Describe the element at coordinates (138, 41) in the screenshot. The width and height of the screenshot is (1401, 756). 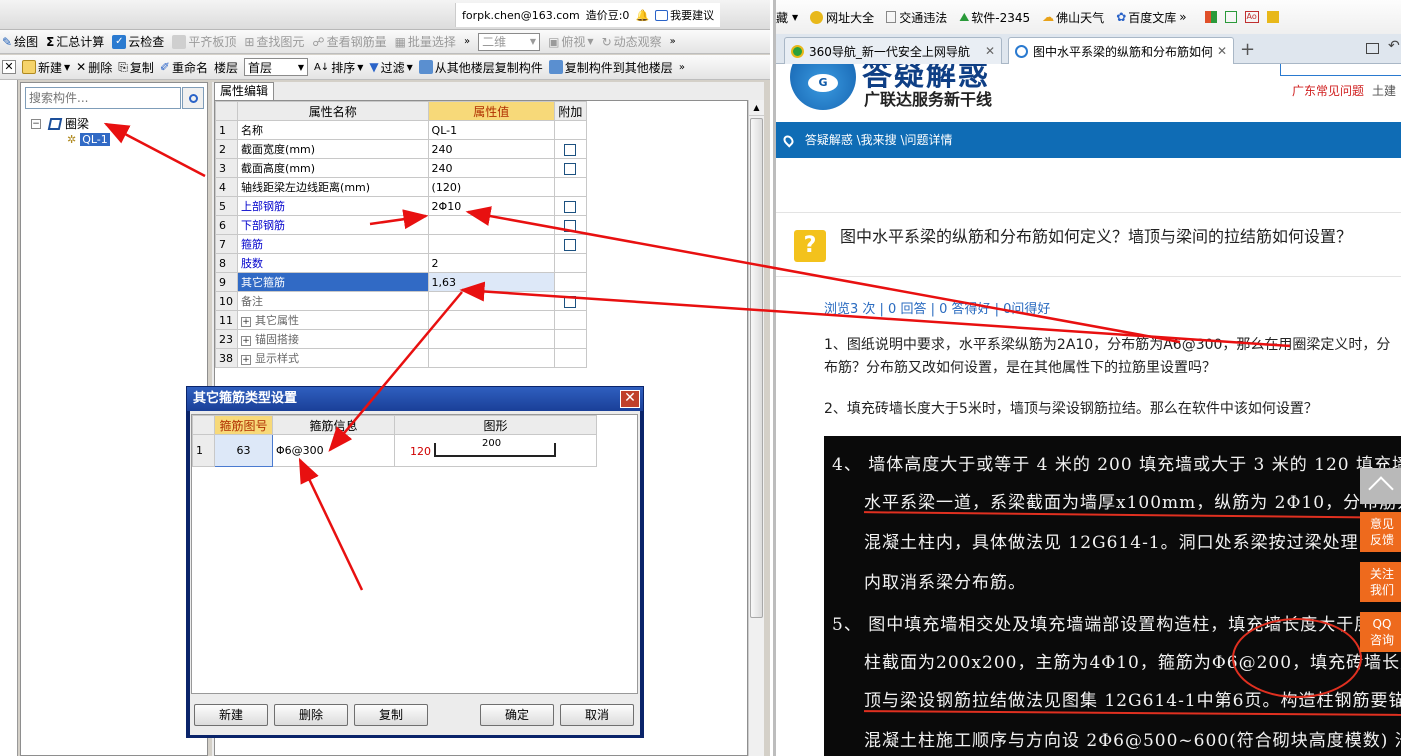
I see `cloud-check-button: ✓ 云检查` at that location.